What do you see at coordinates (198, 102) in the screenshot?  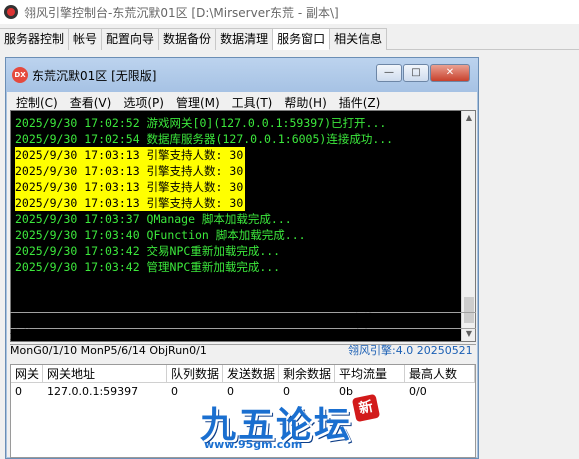 I see `menu-manage: 管理(M)` at bounding box center [198, 102].